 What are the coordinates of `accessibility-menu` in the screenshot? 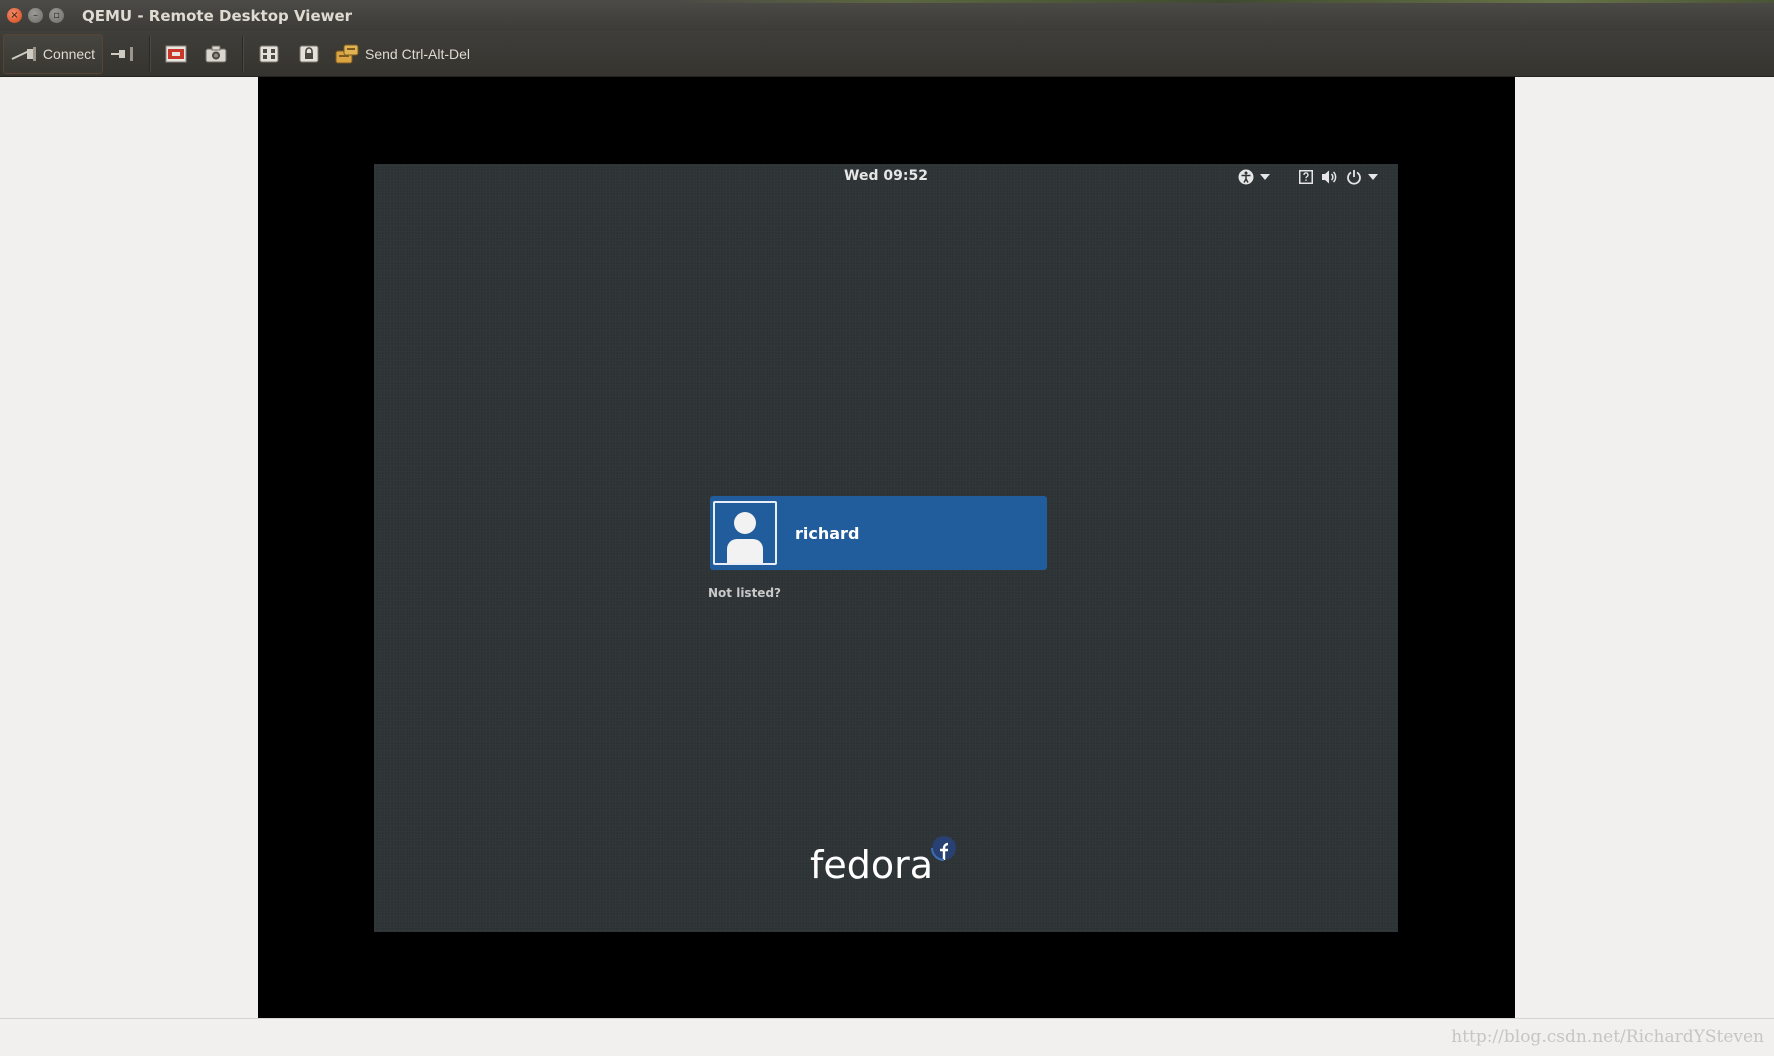 It's located at (1246, 177).